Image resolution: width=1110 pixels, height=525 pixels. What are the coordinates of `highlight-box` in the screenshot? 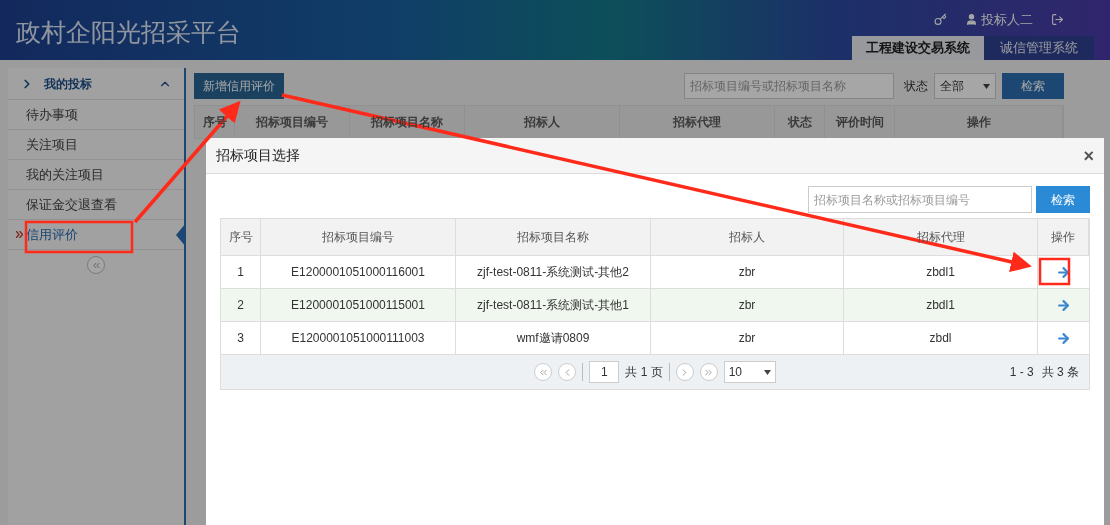 It's located at (1054, 271).